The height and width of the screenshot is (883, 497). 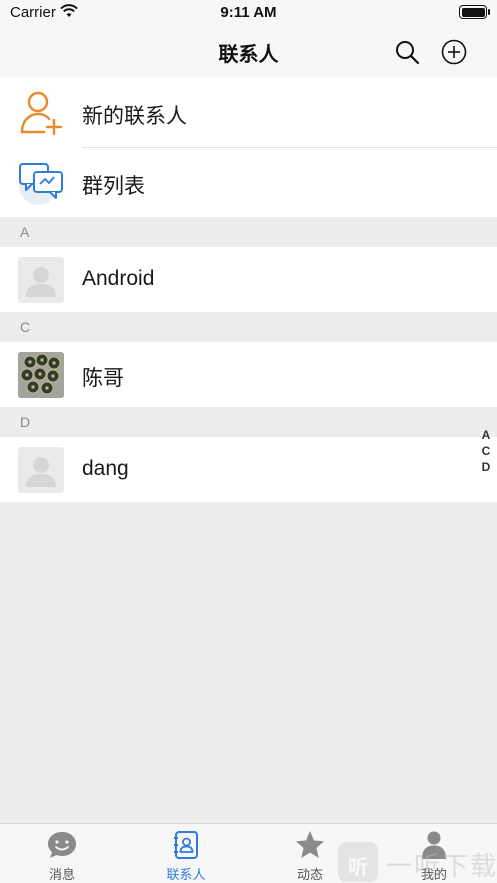 What do you see at coordinates (441, 866) in the screenshot?
I see `watermark-text: 一听下载` at bounding box center [441, 866].